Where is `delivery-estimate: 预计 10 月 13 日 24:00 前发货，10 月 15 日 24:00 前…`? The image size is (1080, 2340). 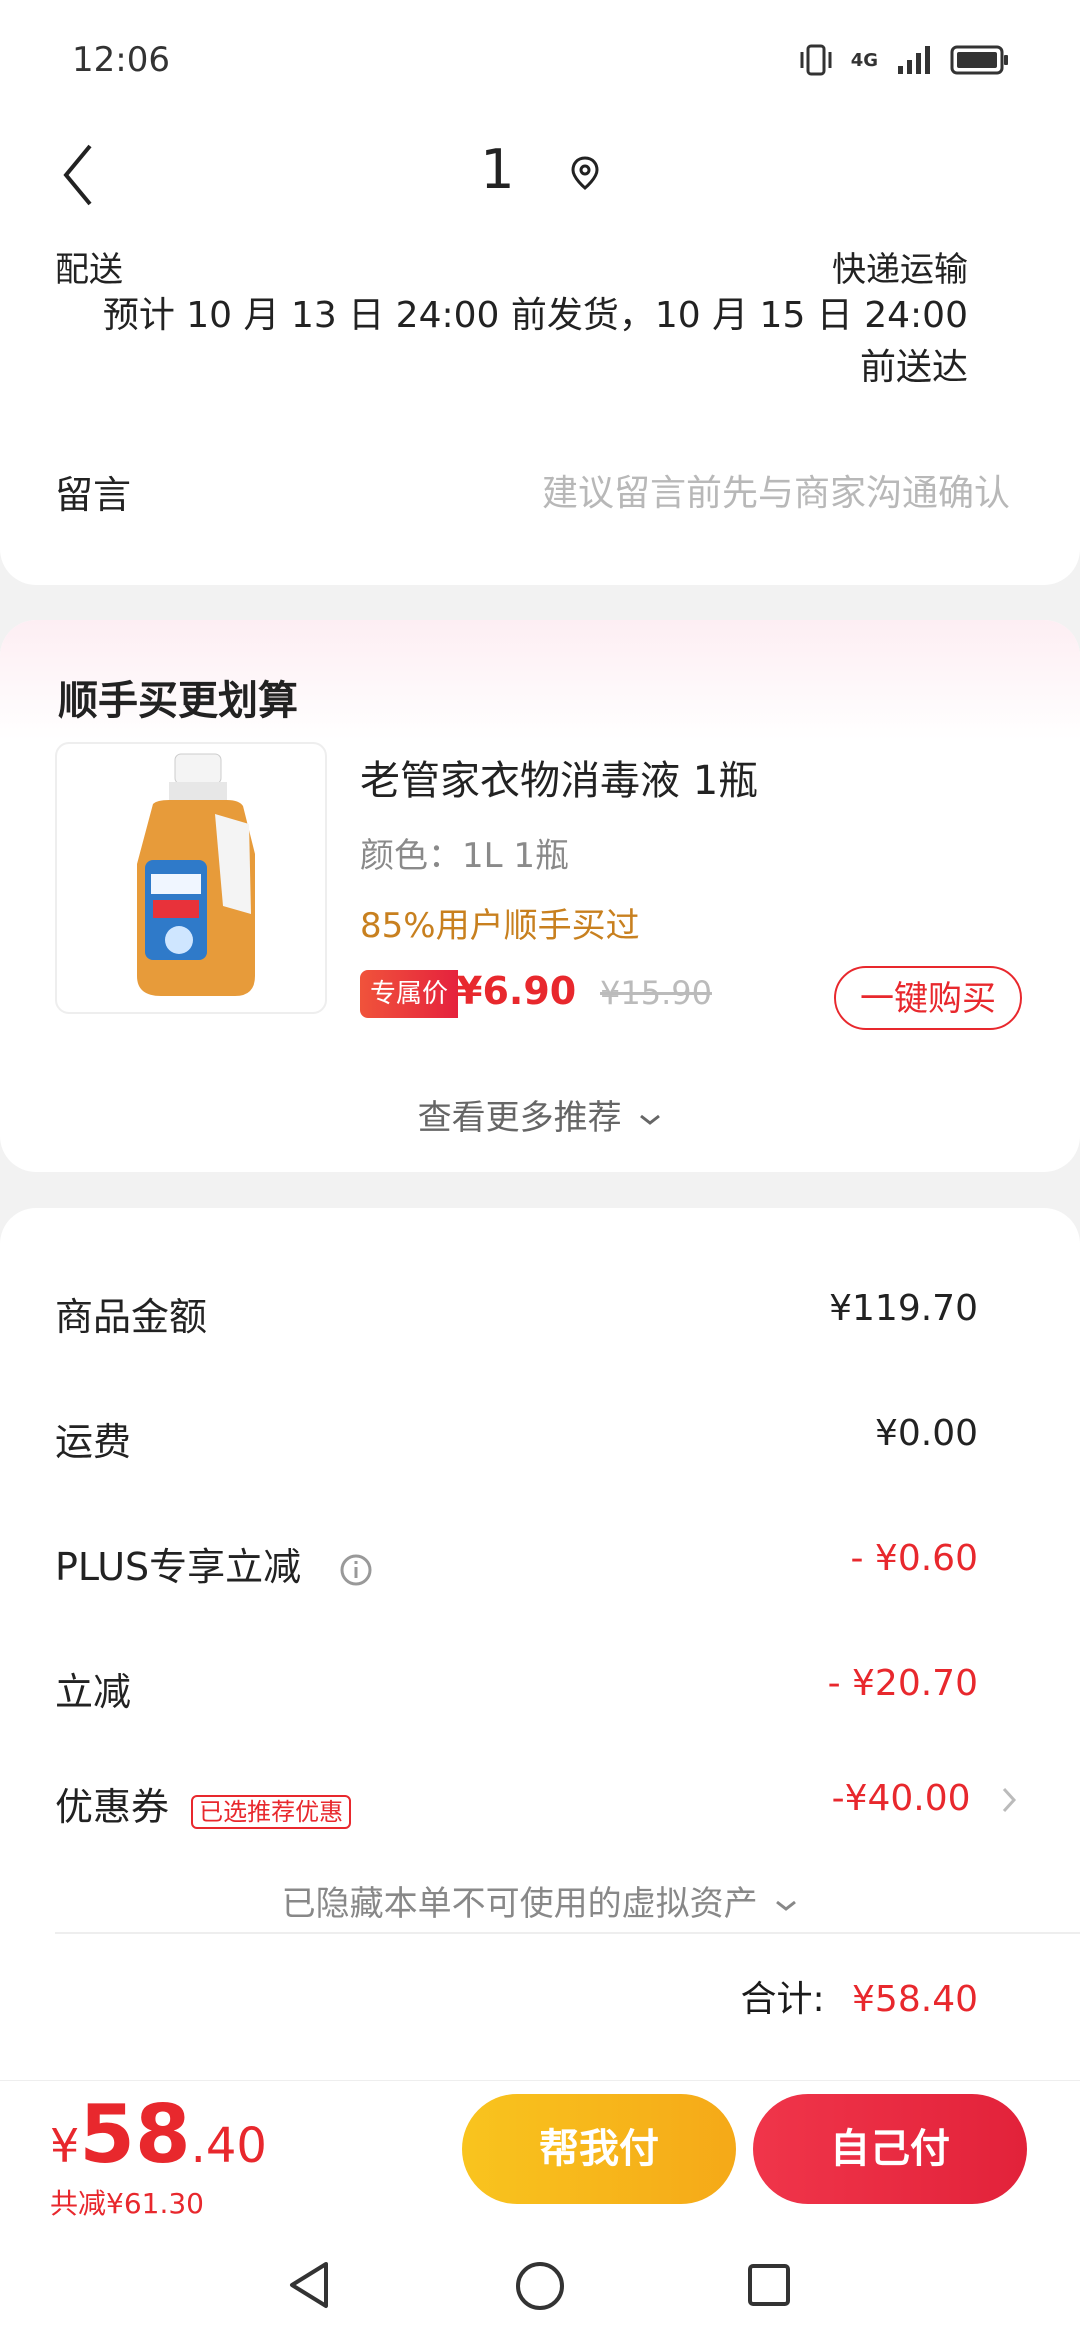 delivery-estimate: 预计 10 月 13 日 24:00 前发货，10 月 15 日 24:00 前… is located at coordinates (535, 342).